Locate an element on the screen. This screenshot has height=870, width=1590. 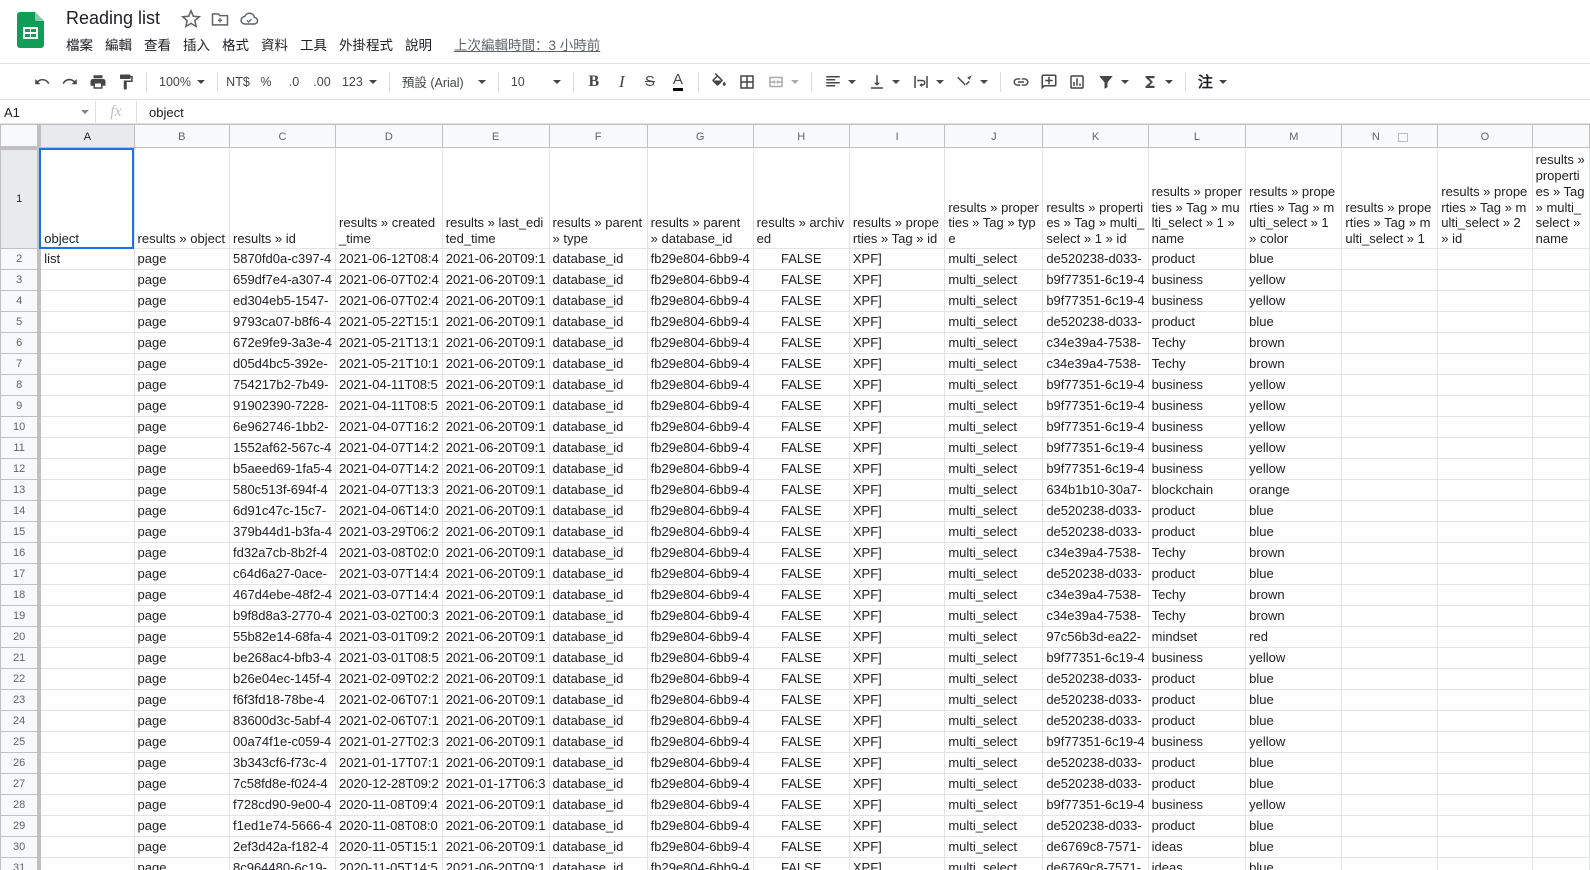
cell: b9f77351-6c19-4 is located at coordinates (1095, 427).